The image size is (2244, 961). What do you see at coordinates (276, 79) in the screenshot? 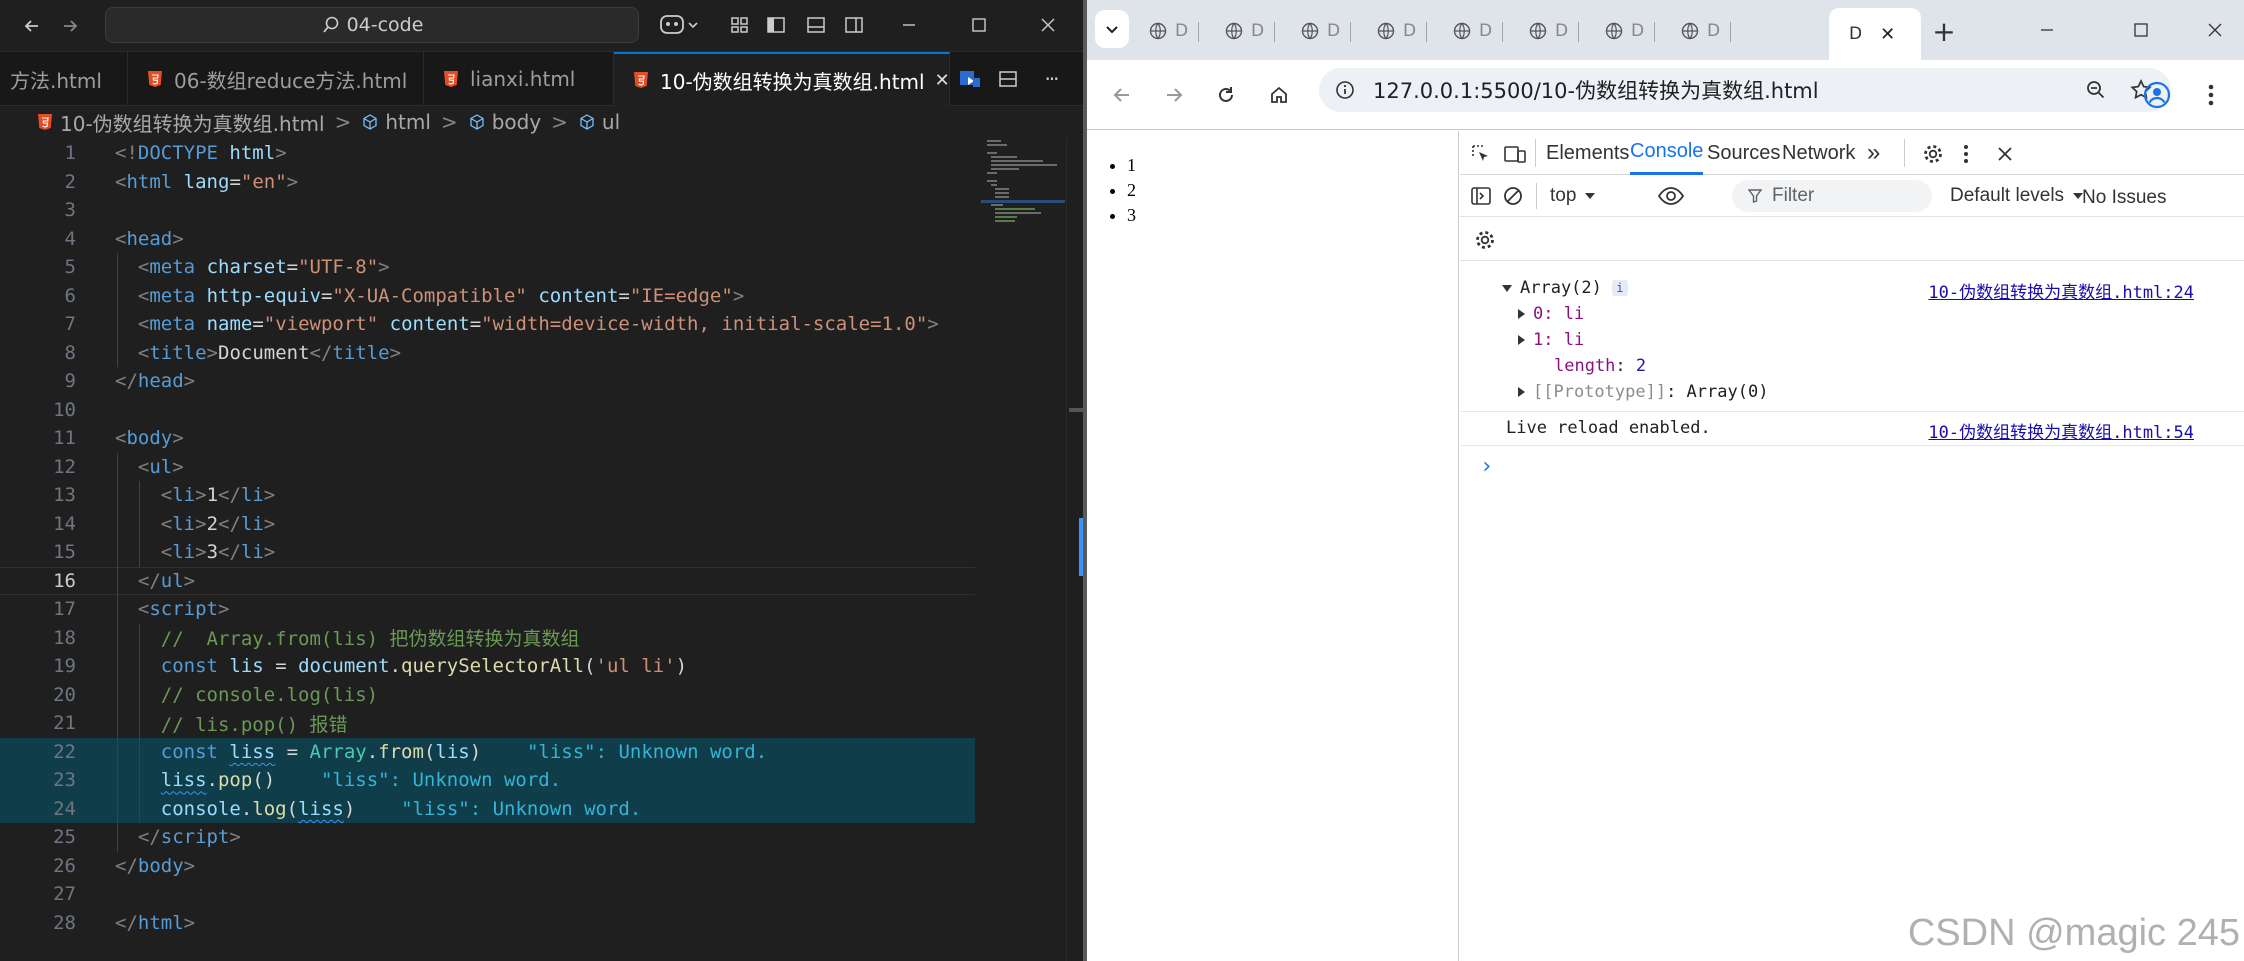
I see `editor-tab-reduce: 06-数组reduce方法.html` at bounding box center [276, 79].